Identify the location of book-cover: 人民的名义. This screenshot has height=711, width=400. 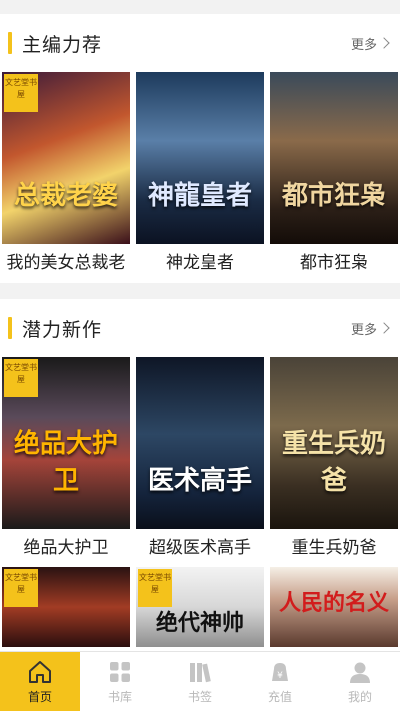
(334, 607).